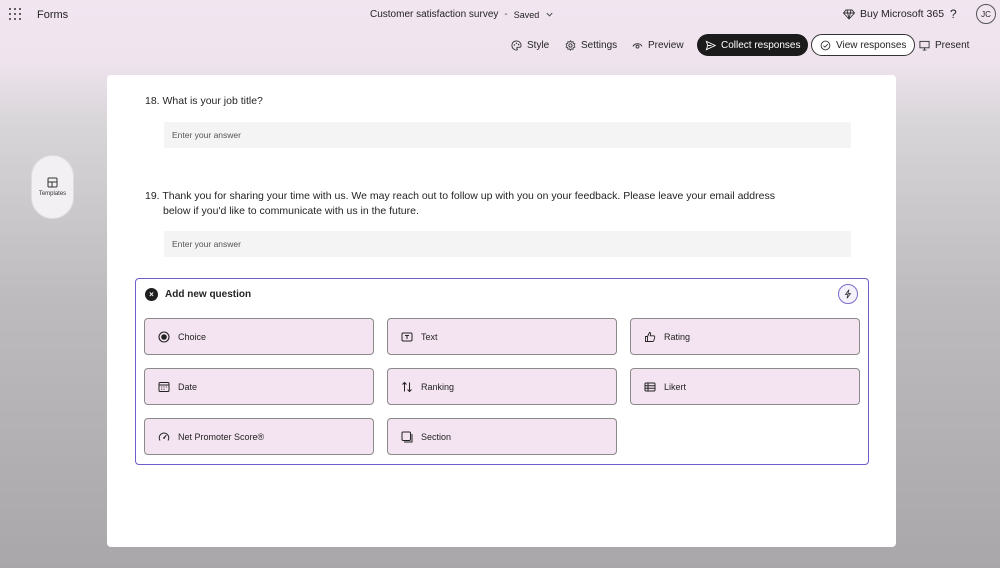 This screenshot has height=568, width=1000. I want to click on buy-microsoft-365-button: Buy Microsoft 365, so click(893, 14).